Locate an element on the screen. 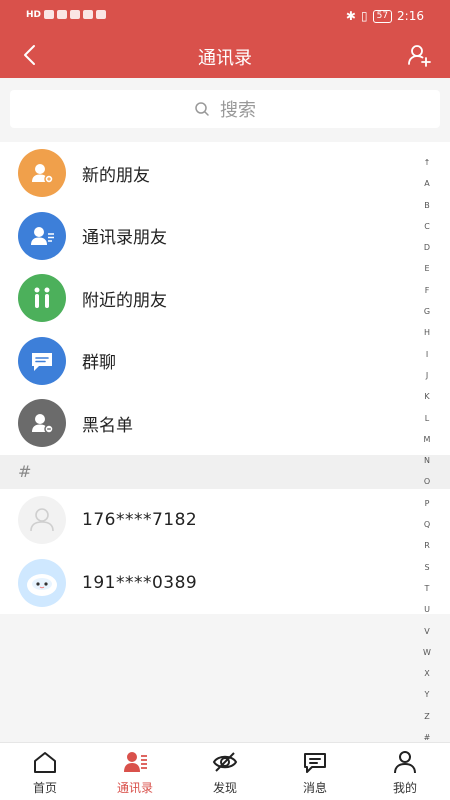  top-nav-bar: 通讯录 is located at coordinates (225, 56).